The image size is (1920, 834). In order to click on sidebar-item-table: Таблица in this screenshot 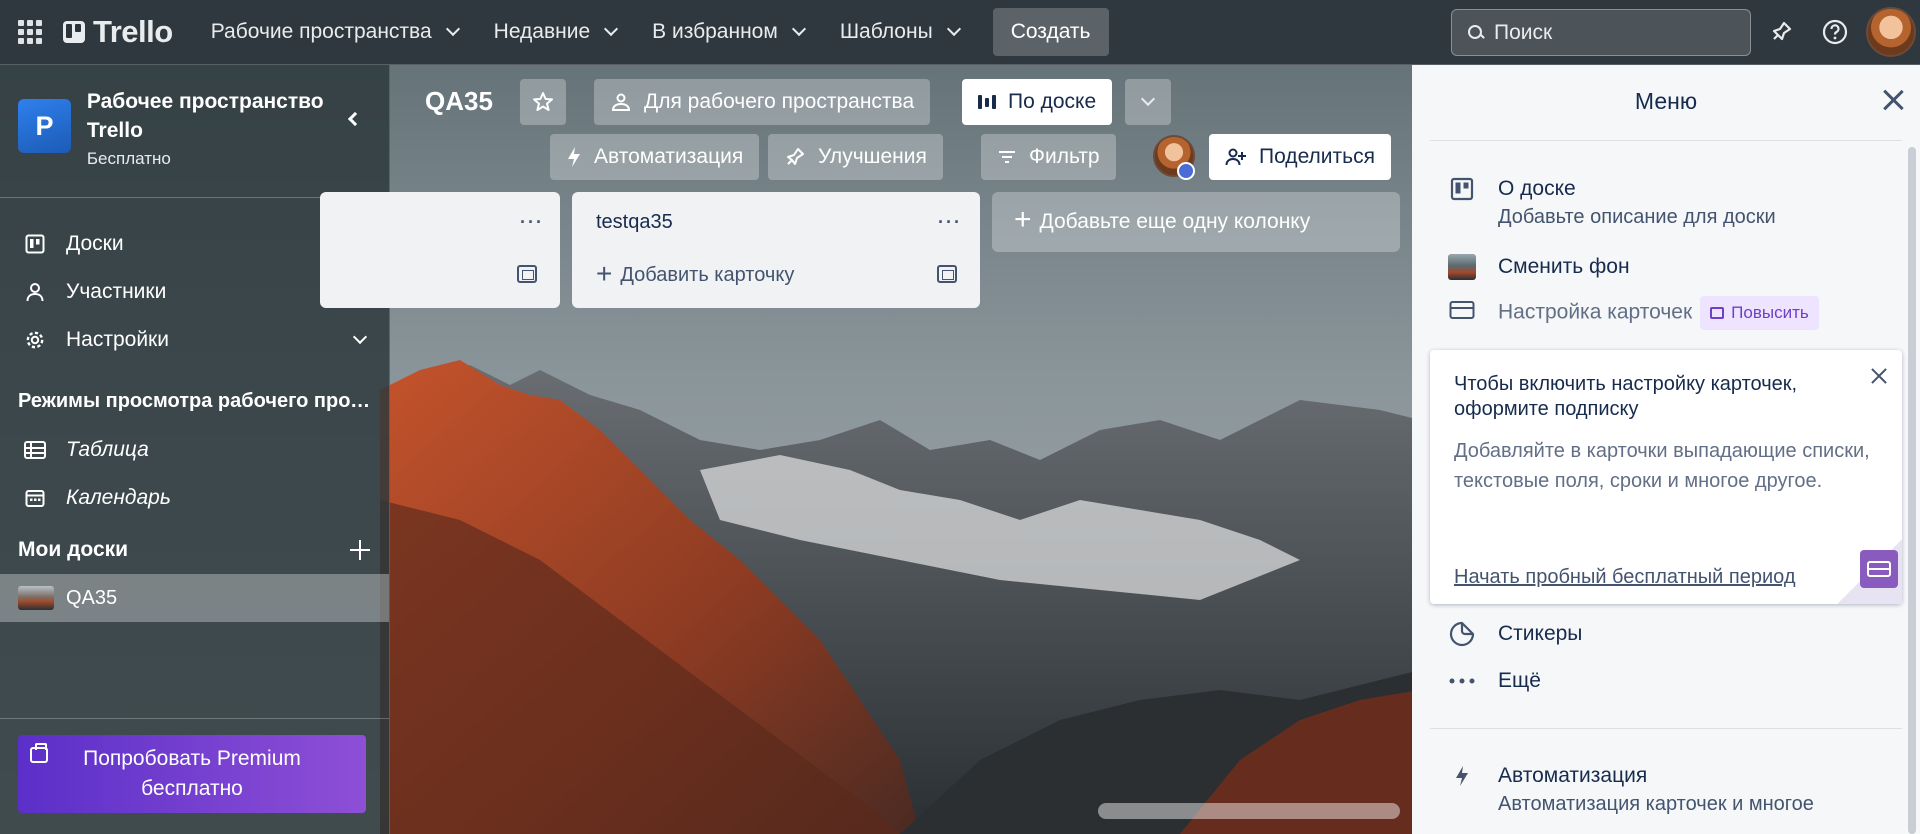, I will do `click(194, 450)`.